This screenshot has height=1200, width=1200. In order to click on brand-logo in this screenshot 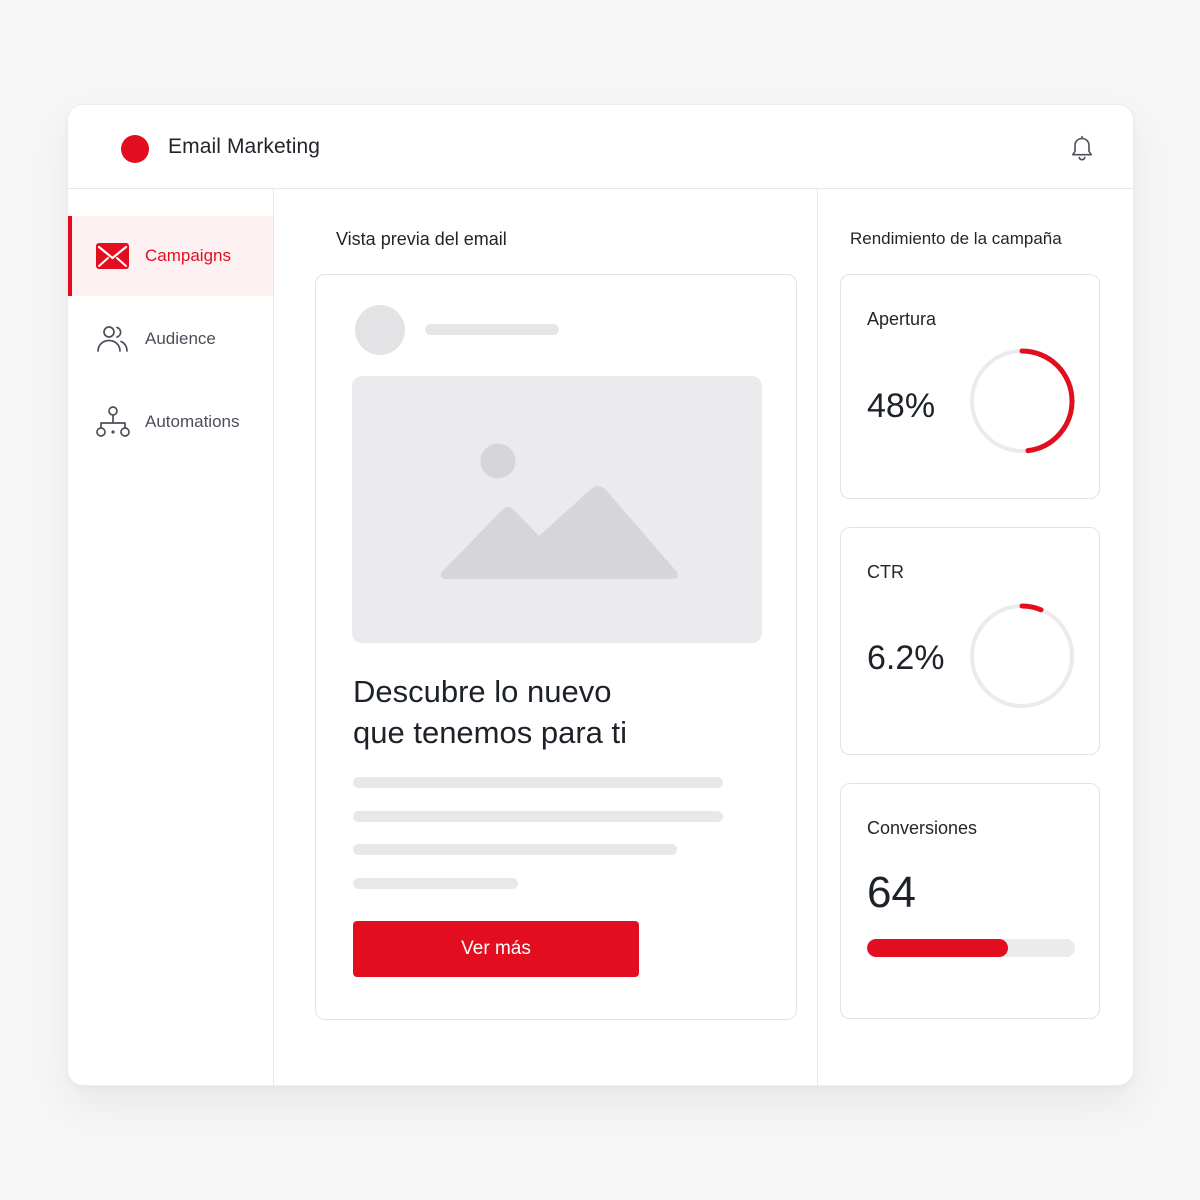, I will do `click(135, 149)`.